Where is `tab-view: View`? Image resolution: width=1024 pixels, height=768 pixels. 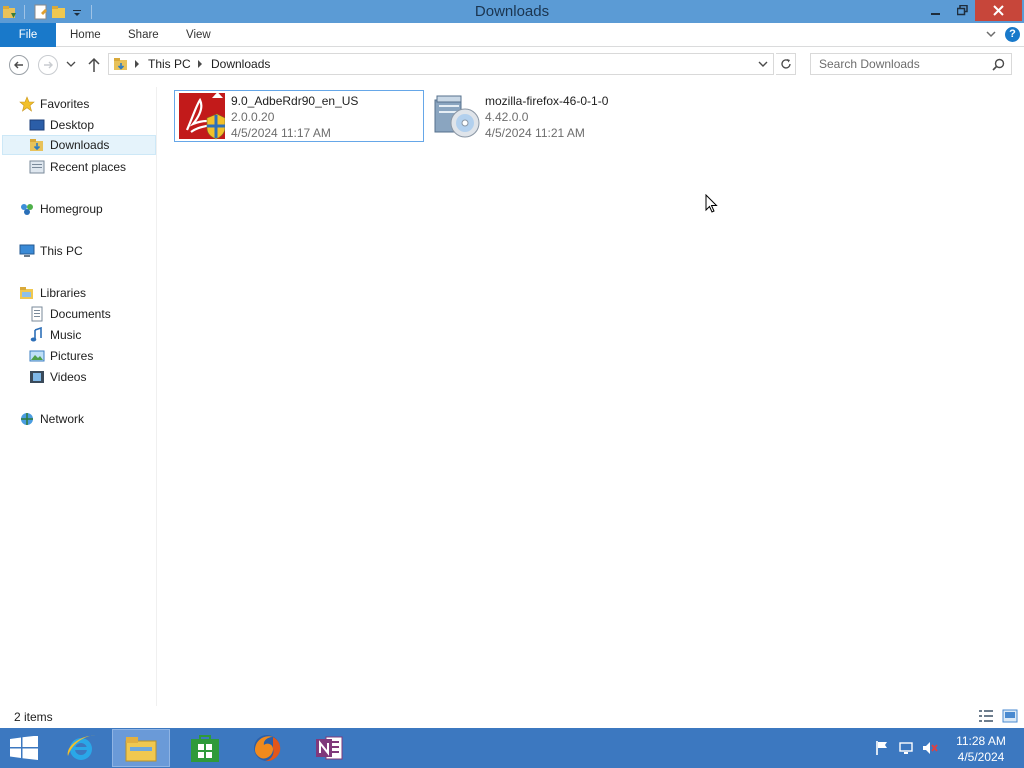
tab-view: View is located at coordinates (198, 35).